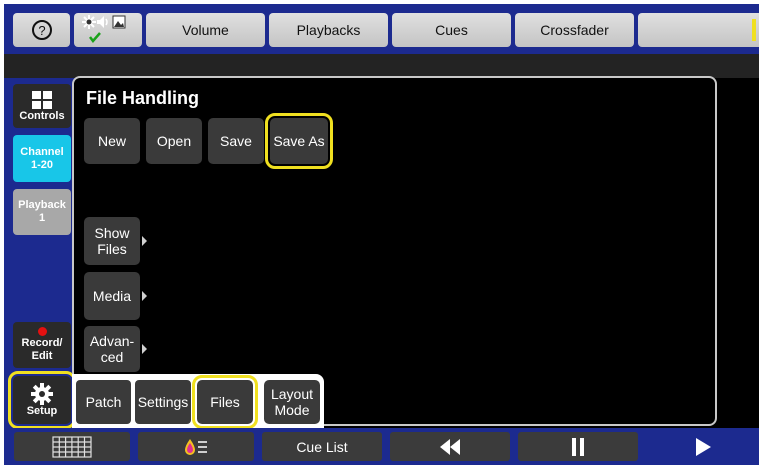  I want to click on keypad-button, so click(72, 446).